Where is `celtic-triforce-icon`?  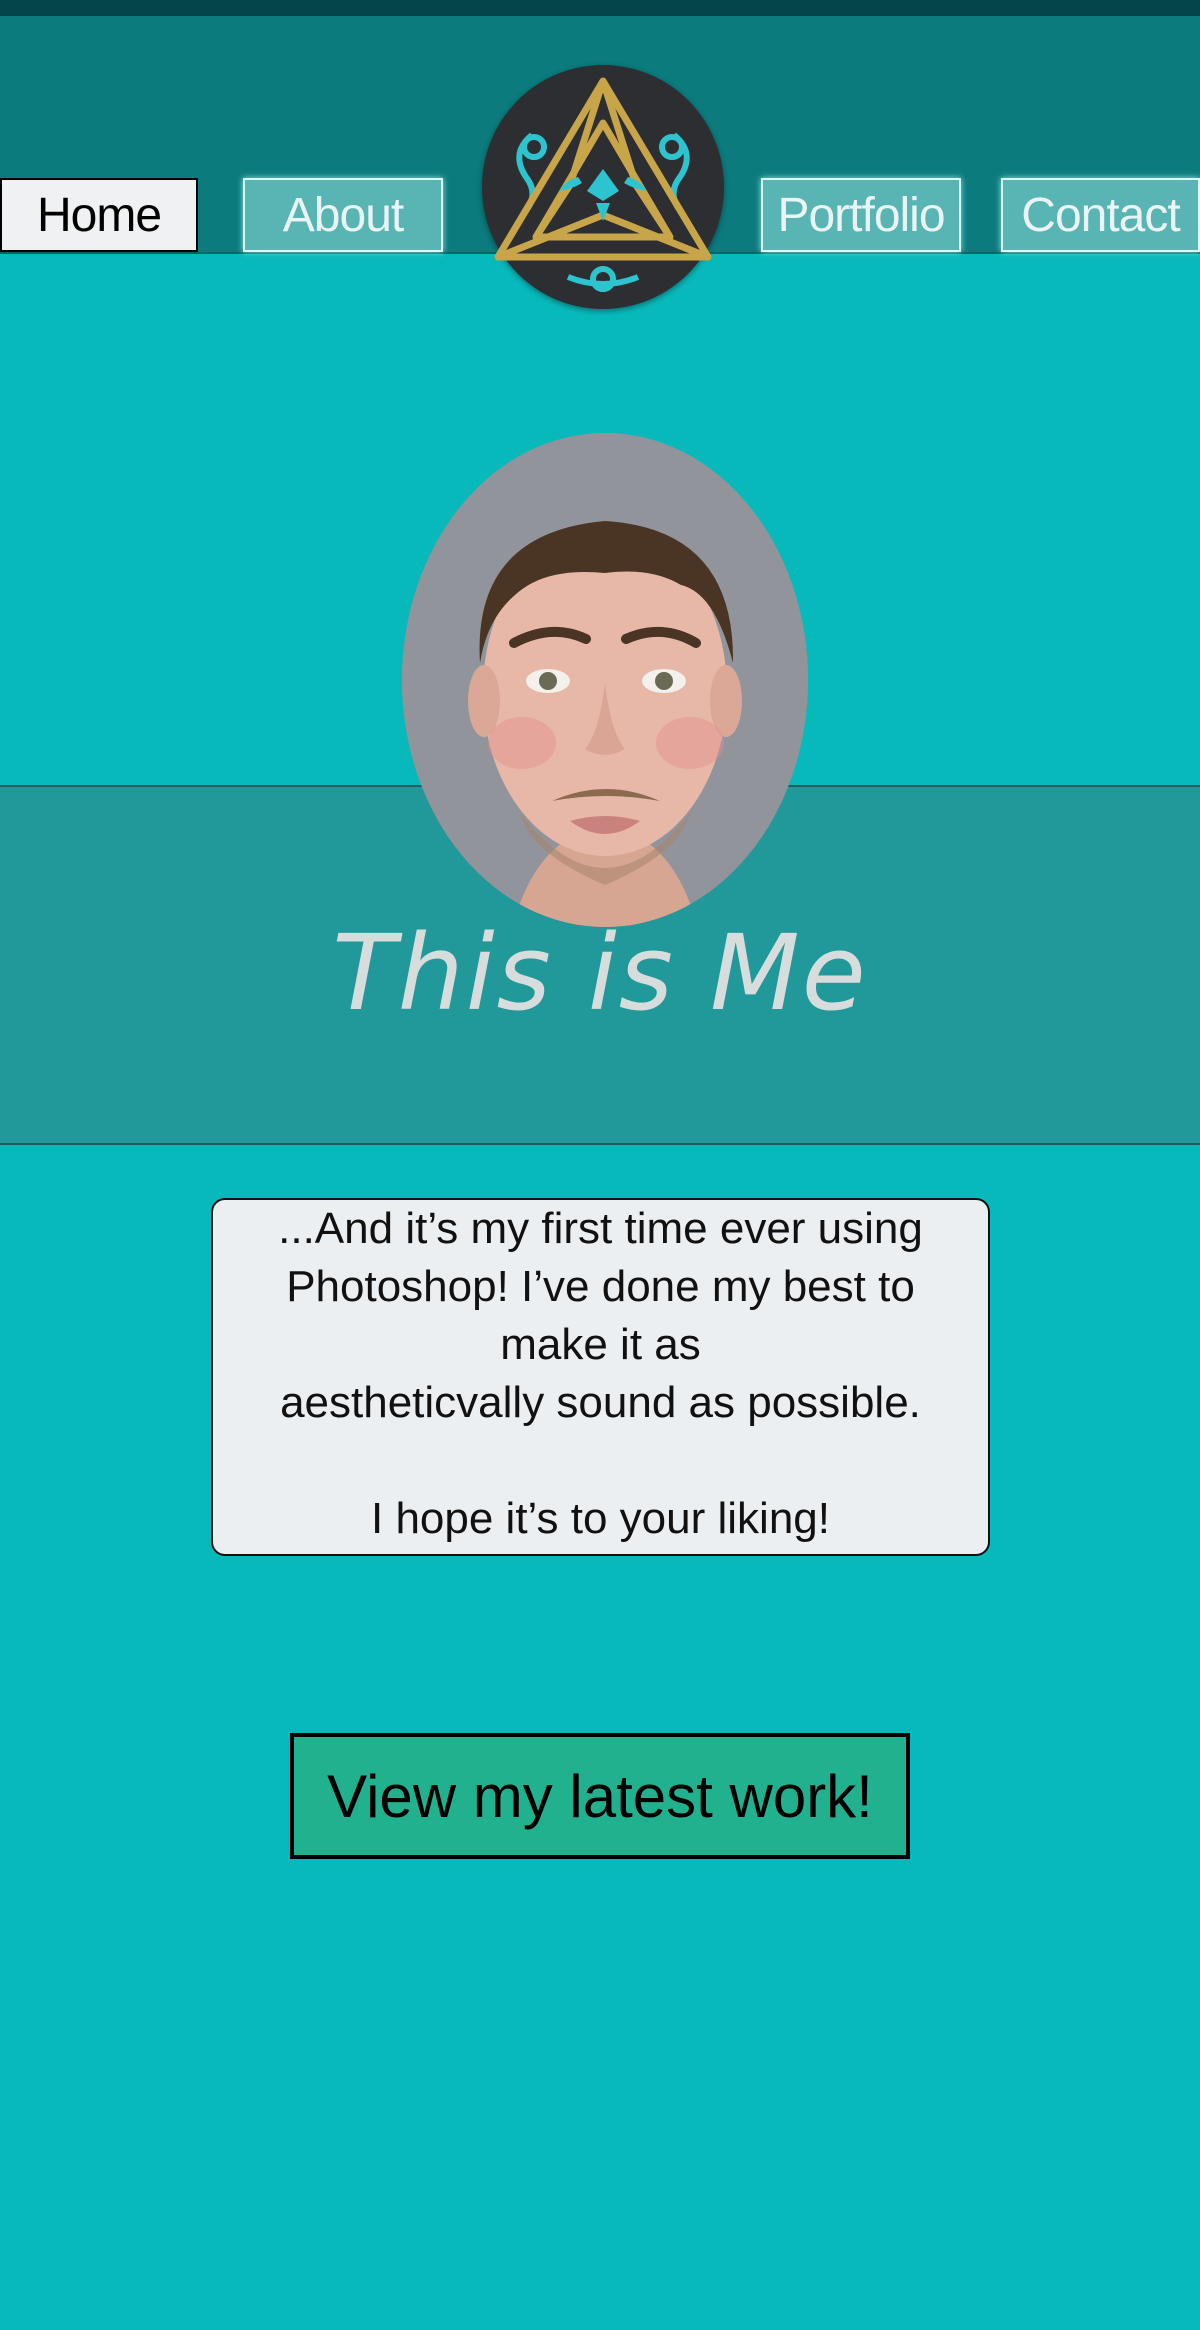
celtic-triforce-icon is located at coordinates (603, 184).